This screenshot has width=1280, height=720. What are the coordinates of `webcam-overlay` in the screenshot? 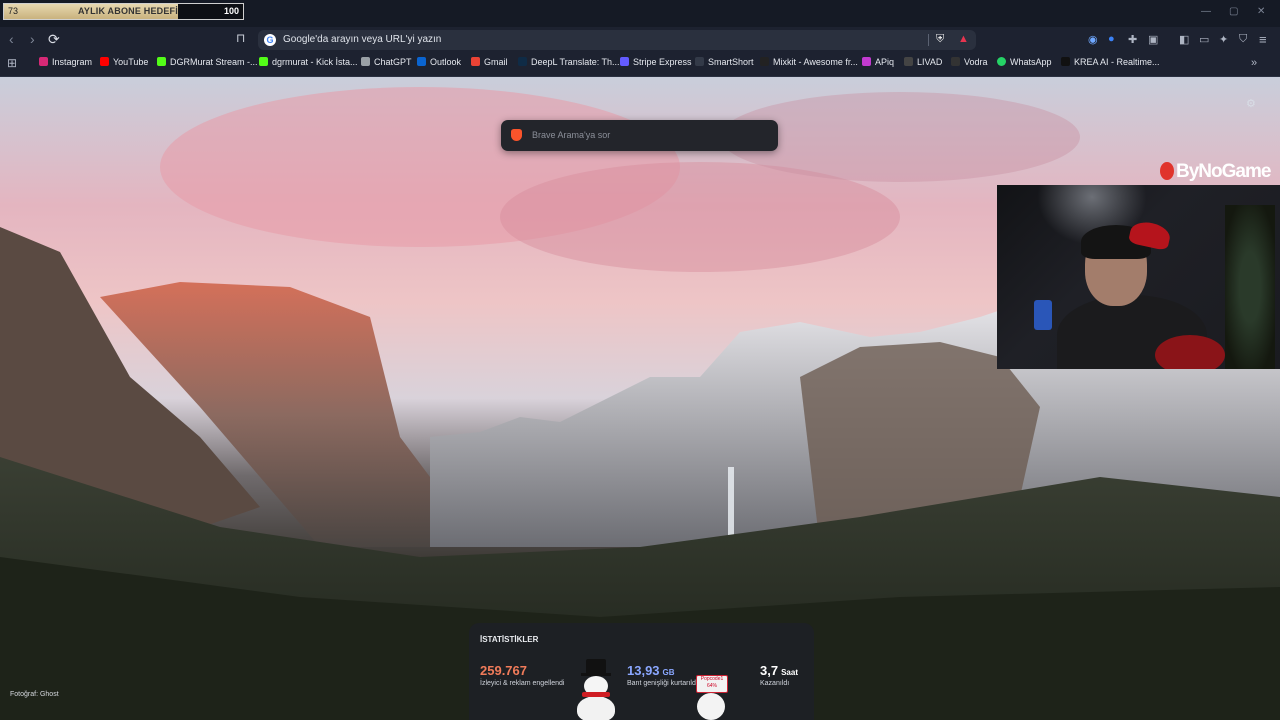 It's located at (1138, 277).